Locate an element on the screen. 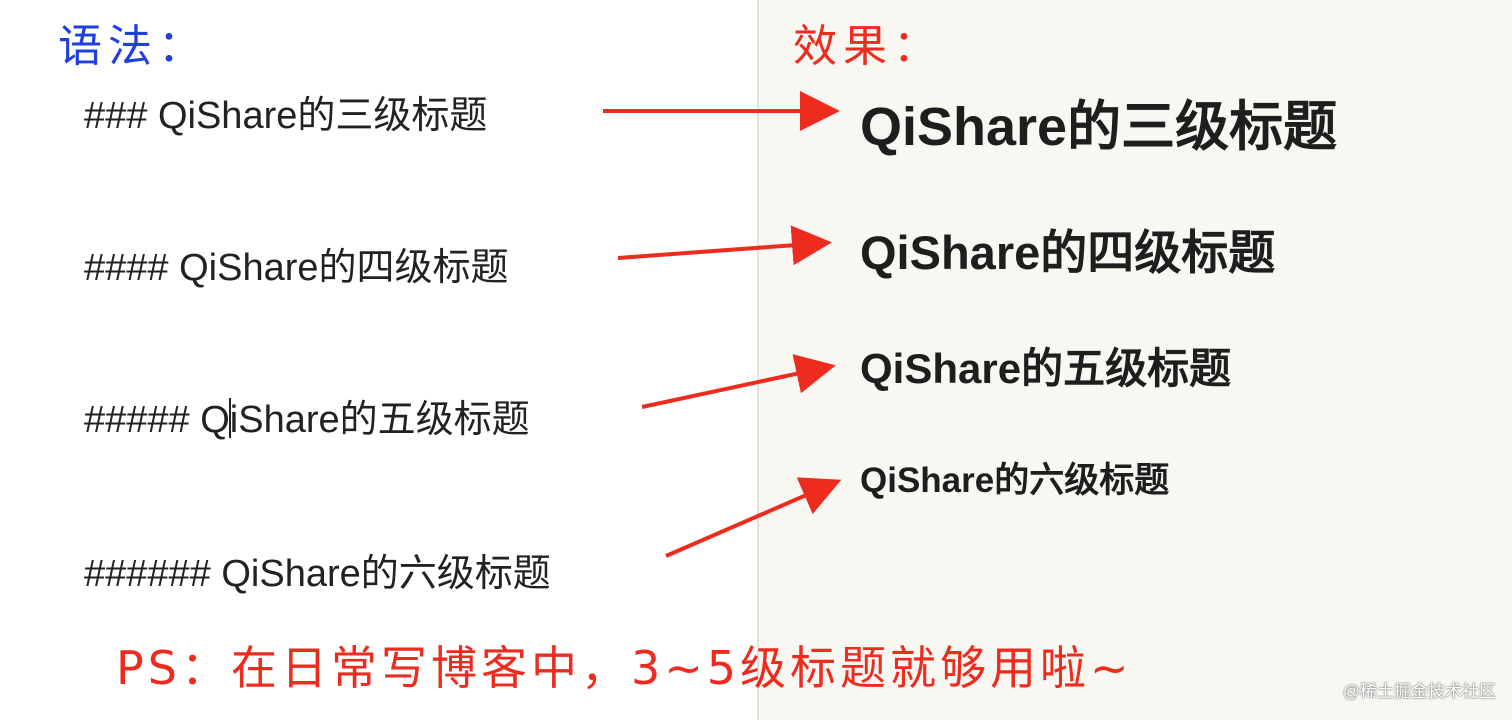  arrow-h5 is located at coordinates (738, 381).